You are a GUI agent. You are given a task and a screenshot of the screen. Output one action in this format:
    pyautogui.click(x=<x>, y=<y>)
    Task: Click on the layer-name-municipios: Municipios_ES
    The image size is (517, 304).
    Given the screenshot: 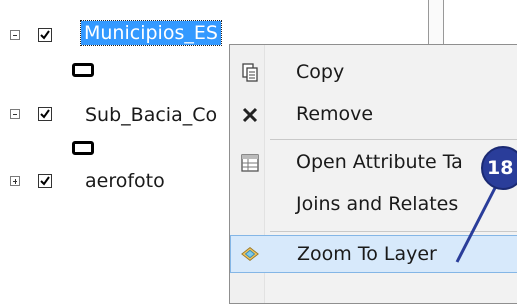 What is the action you would take?
    pyautogui.click(x=151, y=33)
    